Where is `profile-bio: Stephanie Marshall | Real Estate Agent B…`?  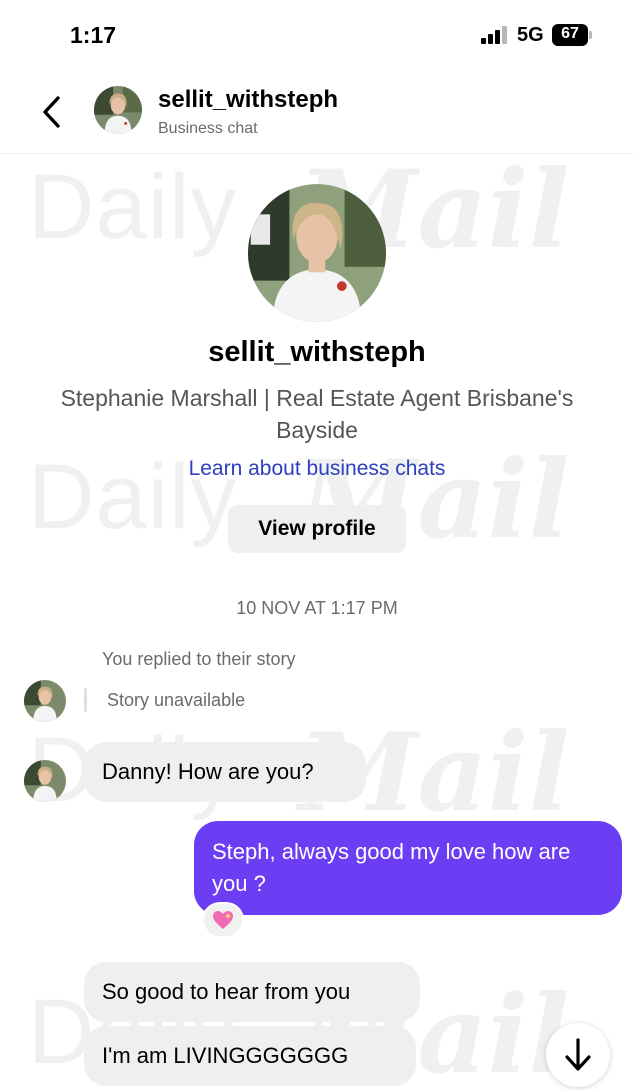
profile-bio: Stephanie Marshall | Real Estate Agent B… is located at coordinates (317, 414).